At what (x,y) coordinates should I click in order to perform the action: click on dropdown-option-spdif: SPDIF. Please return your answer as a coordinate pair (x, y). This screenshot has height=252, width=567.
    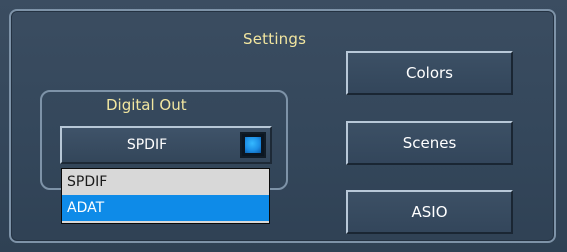
    Looking at the image, I should click on (165, 182).